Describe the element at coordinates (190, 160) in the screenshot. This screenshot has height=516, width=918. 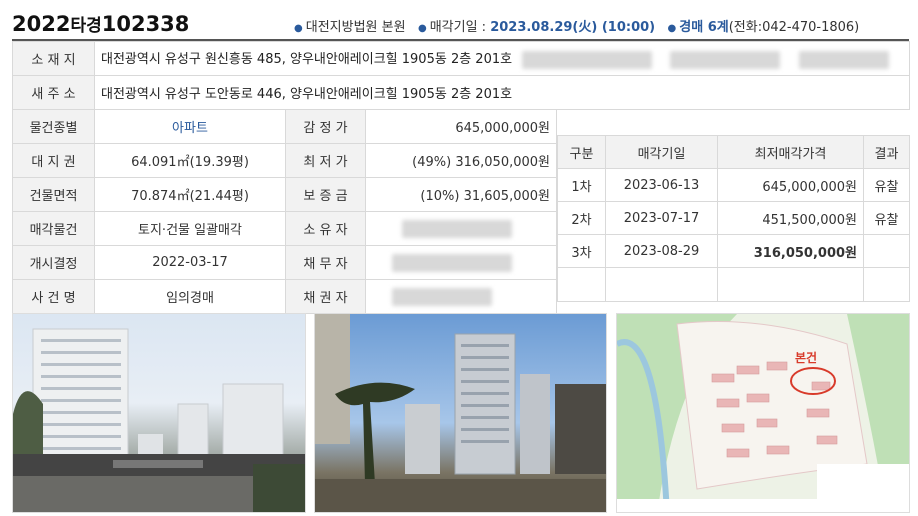
I see `land-value: 64.091㎡(19.39평)` at that location.